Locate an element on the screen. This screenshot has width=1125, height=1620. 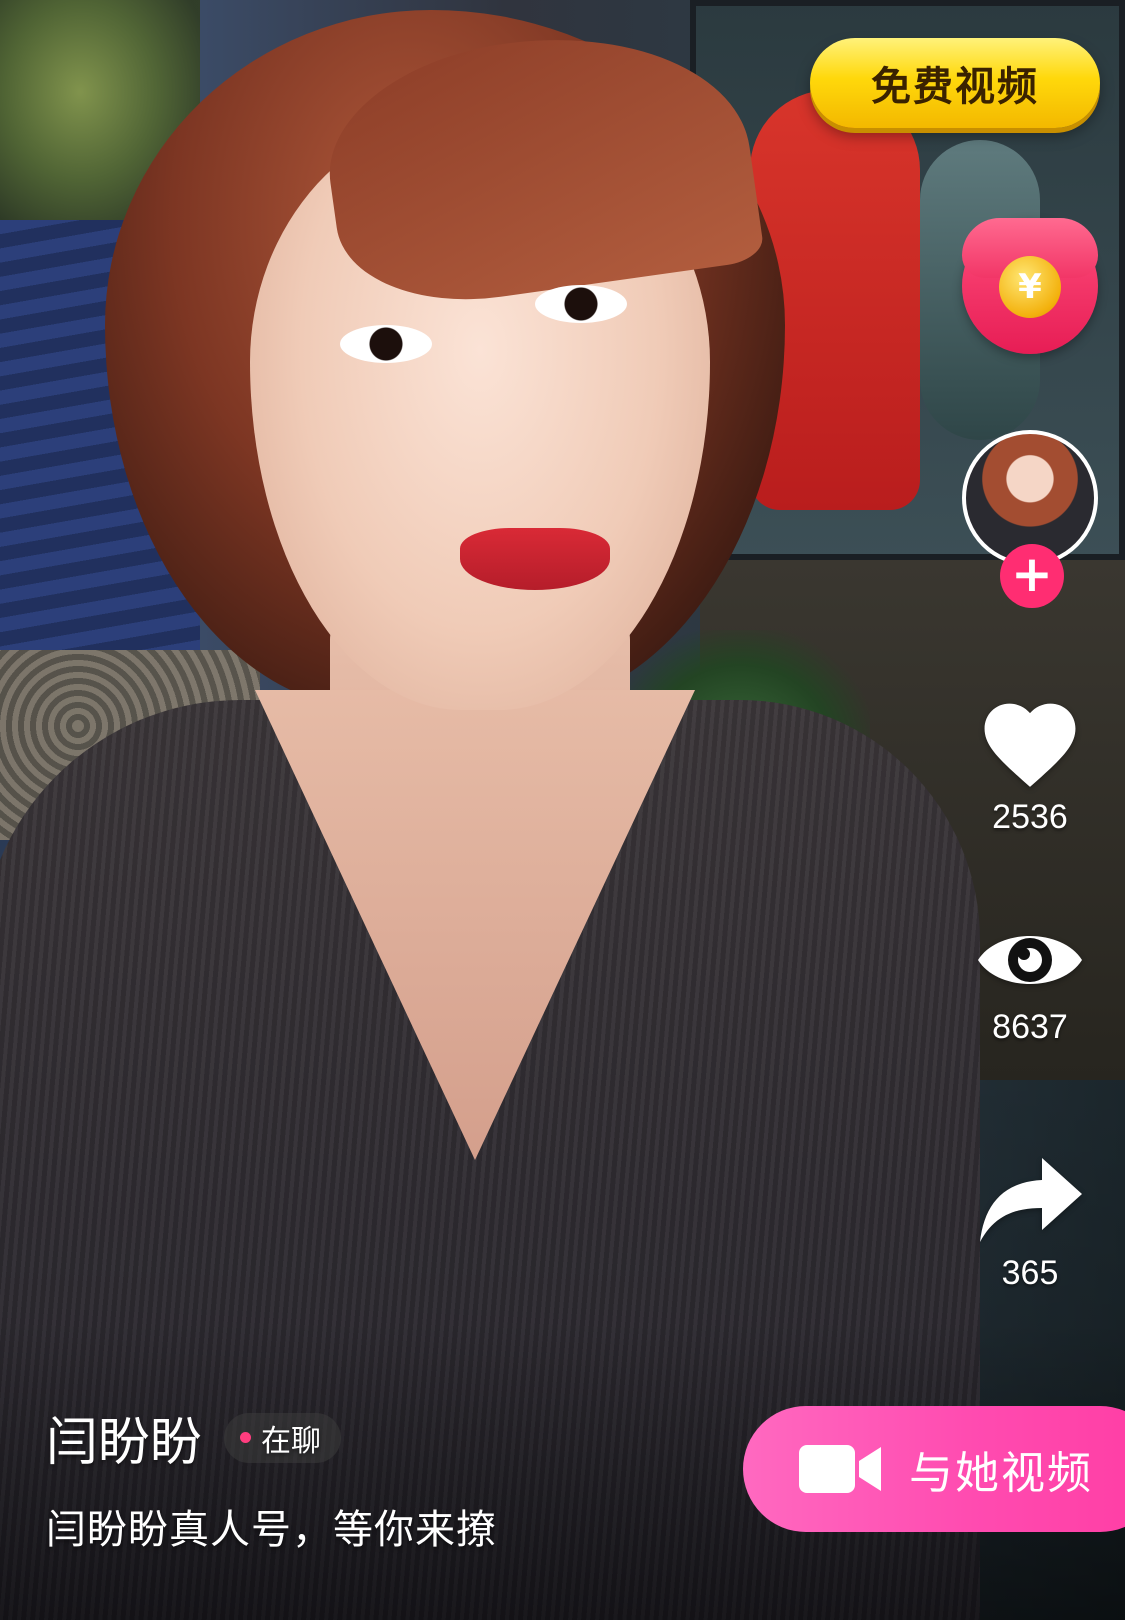
status-badge: 在聊 is located at coordinates (283, 1437).